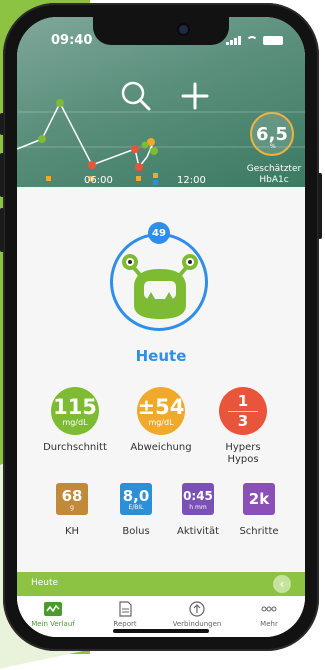  What do you see at coordinates (75, 406) in the screenshot?
I see `average-value: 115` at bounding box center [75, 406].